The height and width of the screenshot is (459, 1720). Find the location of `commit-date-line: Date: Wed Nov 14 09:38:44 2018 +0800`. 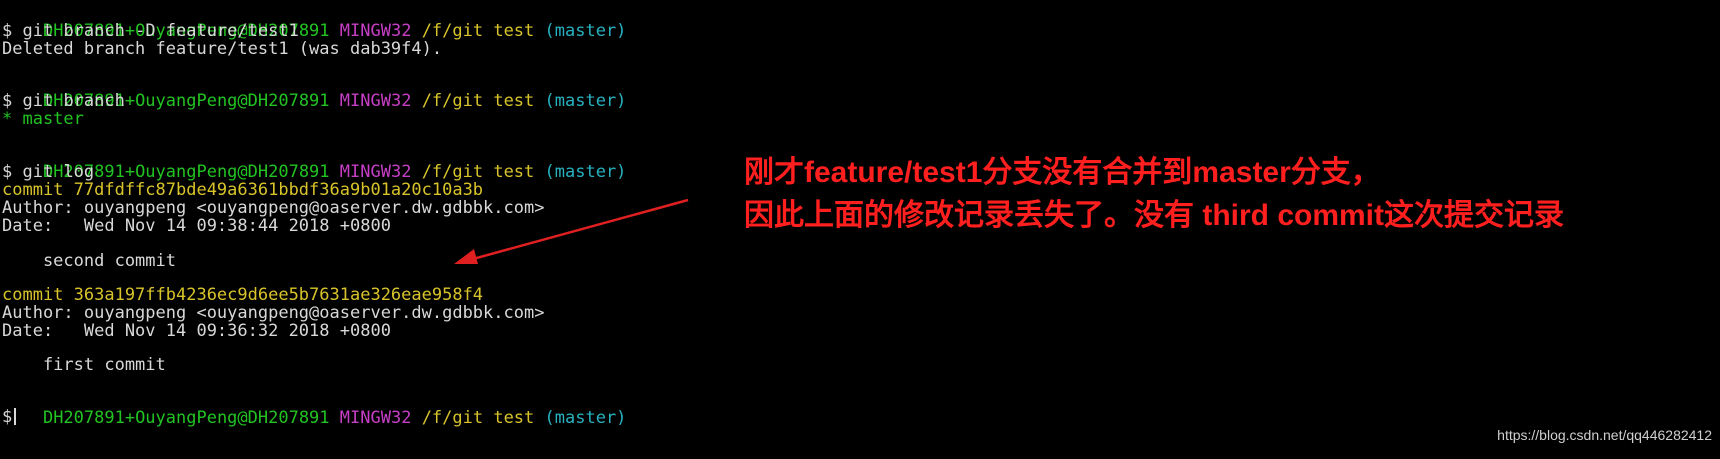

commit-date-line: Date: Wed Nov 14 09:38:44 2018 +0800 is located at coordinates (196, 226).